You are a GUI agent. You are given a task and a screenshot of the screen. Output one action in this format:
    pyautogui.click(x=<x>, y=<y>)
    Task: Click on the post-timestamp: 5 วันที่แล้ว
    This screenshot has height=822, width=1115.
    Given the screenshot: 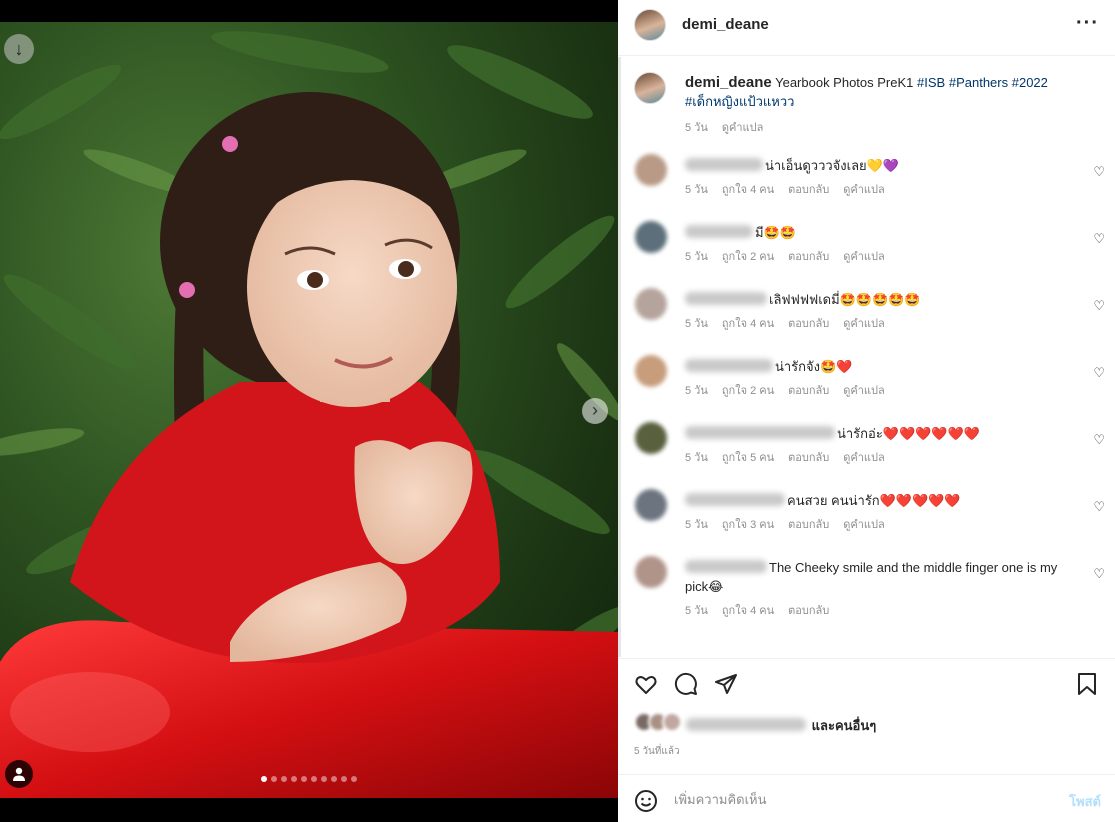 What is the action you would take?
    pyautogui.click(x=657, y=751)
    